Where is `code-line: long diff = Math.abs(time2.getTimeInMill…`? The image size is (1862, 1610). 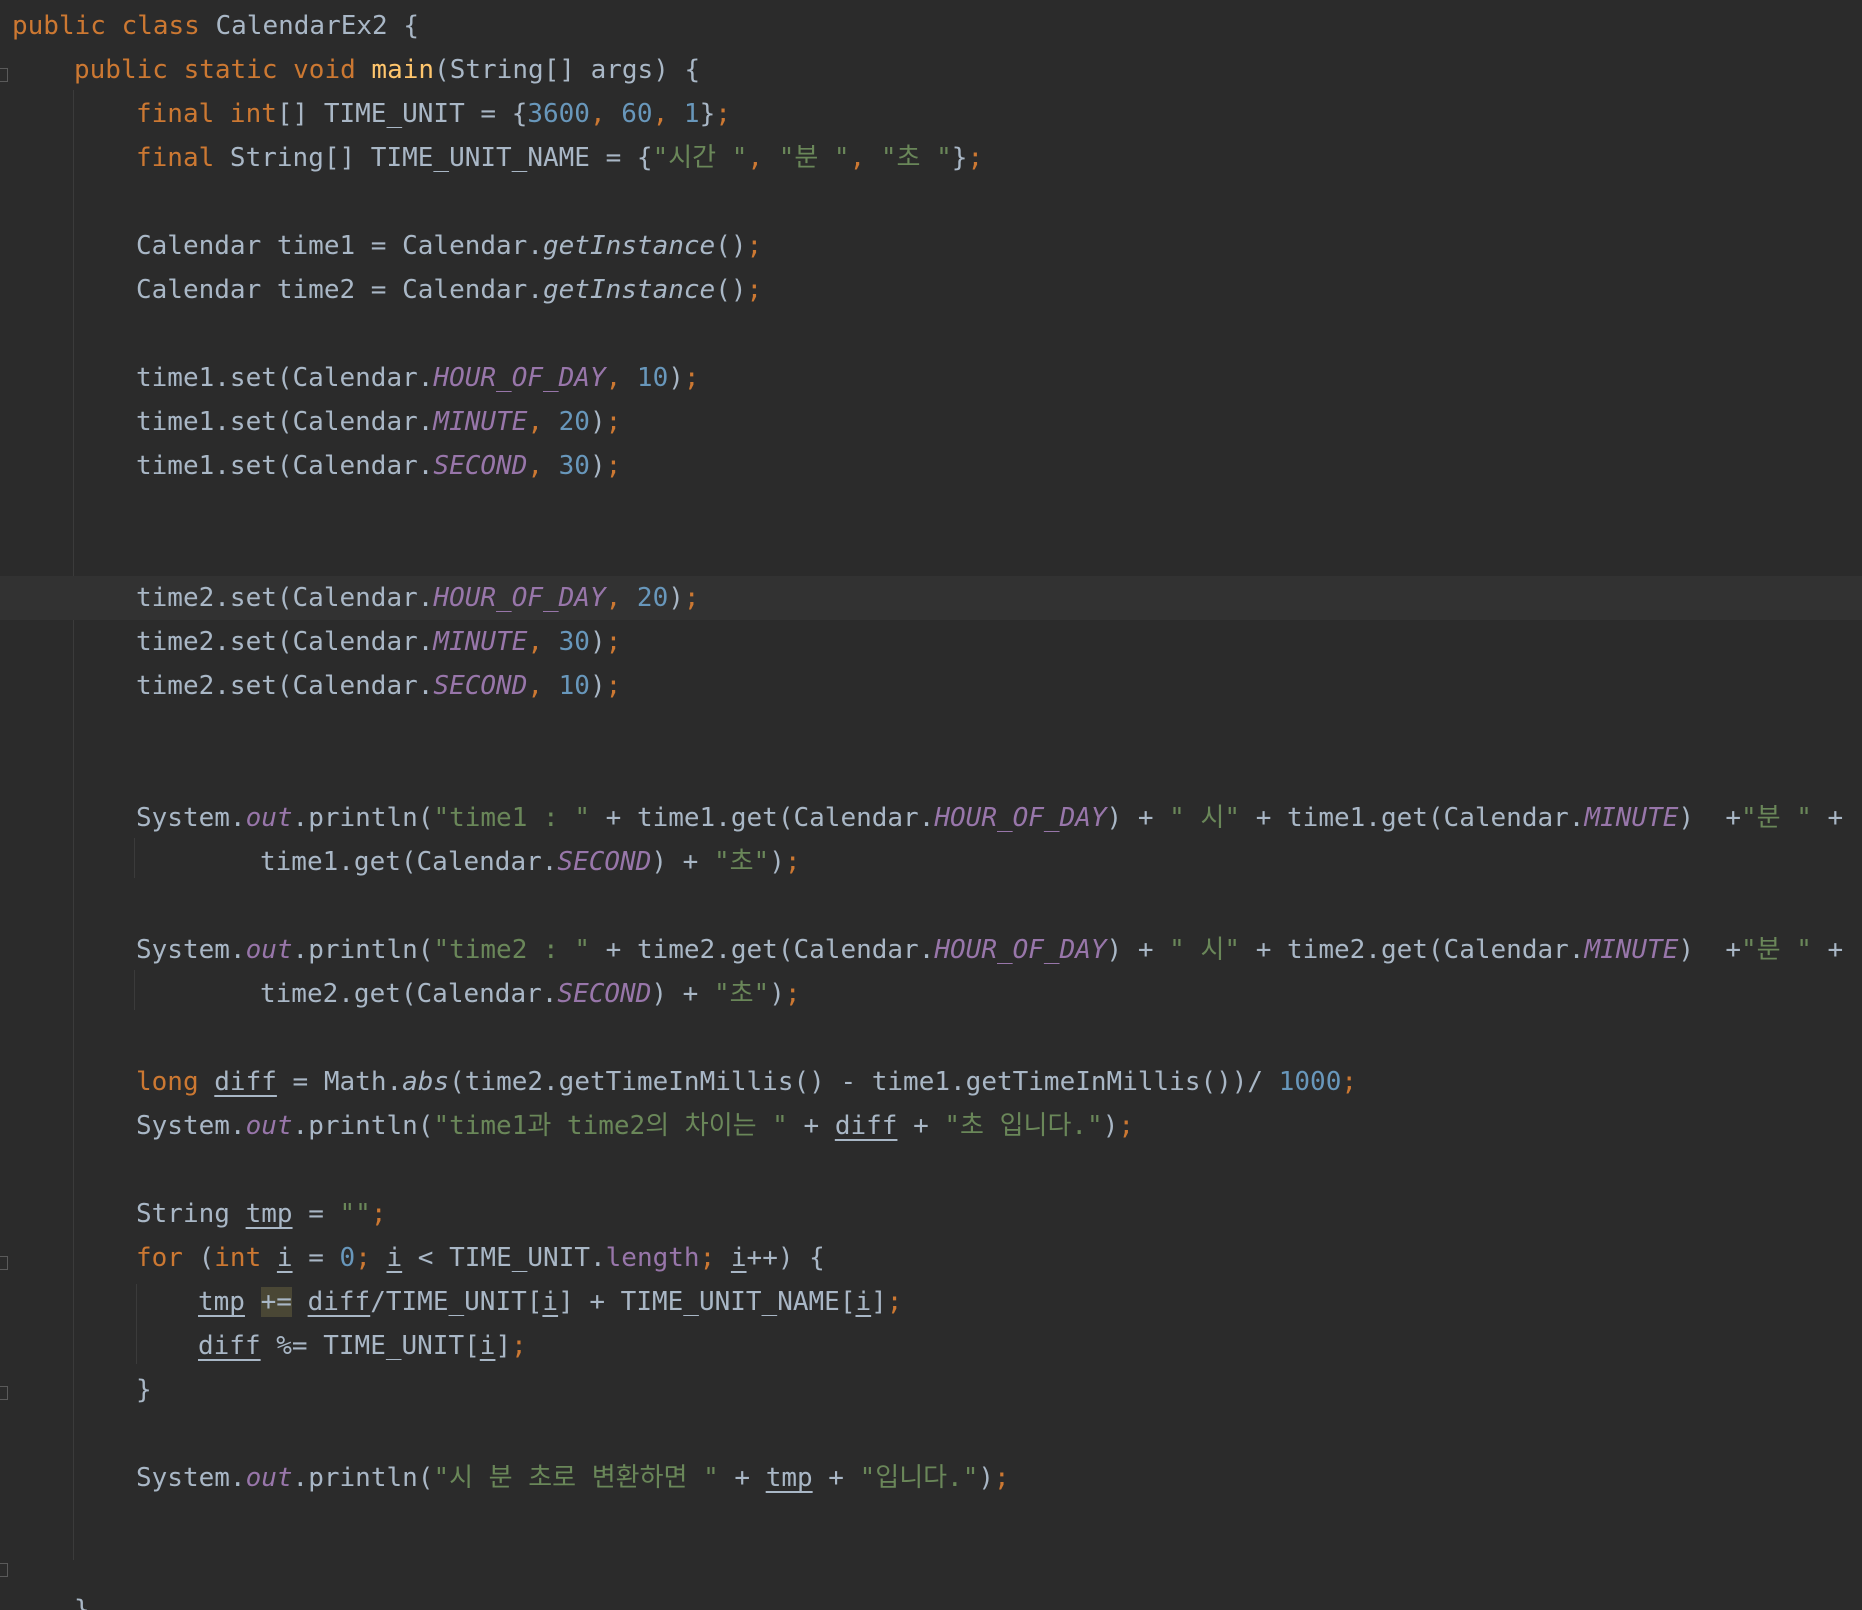 code-line: long diff = Math.abs(time2.getTimeInMill… is located at coordinates (931, 1082).